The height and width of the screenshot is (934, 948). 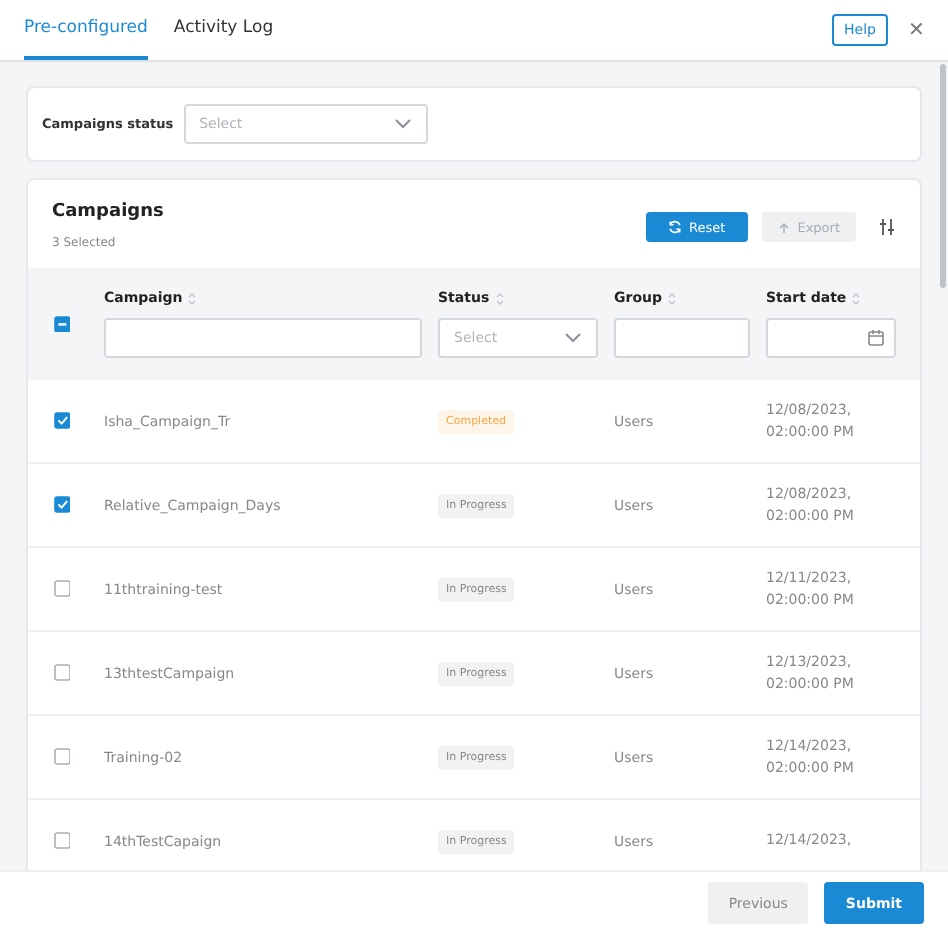 What do you see at coordinates (223, 39) in the screenshot?
I see `tab: Activity Log` at bounding box center [223, 39].